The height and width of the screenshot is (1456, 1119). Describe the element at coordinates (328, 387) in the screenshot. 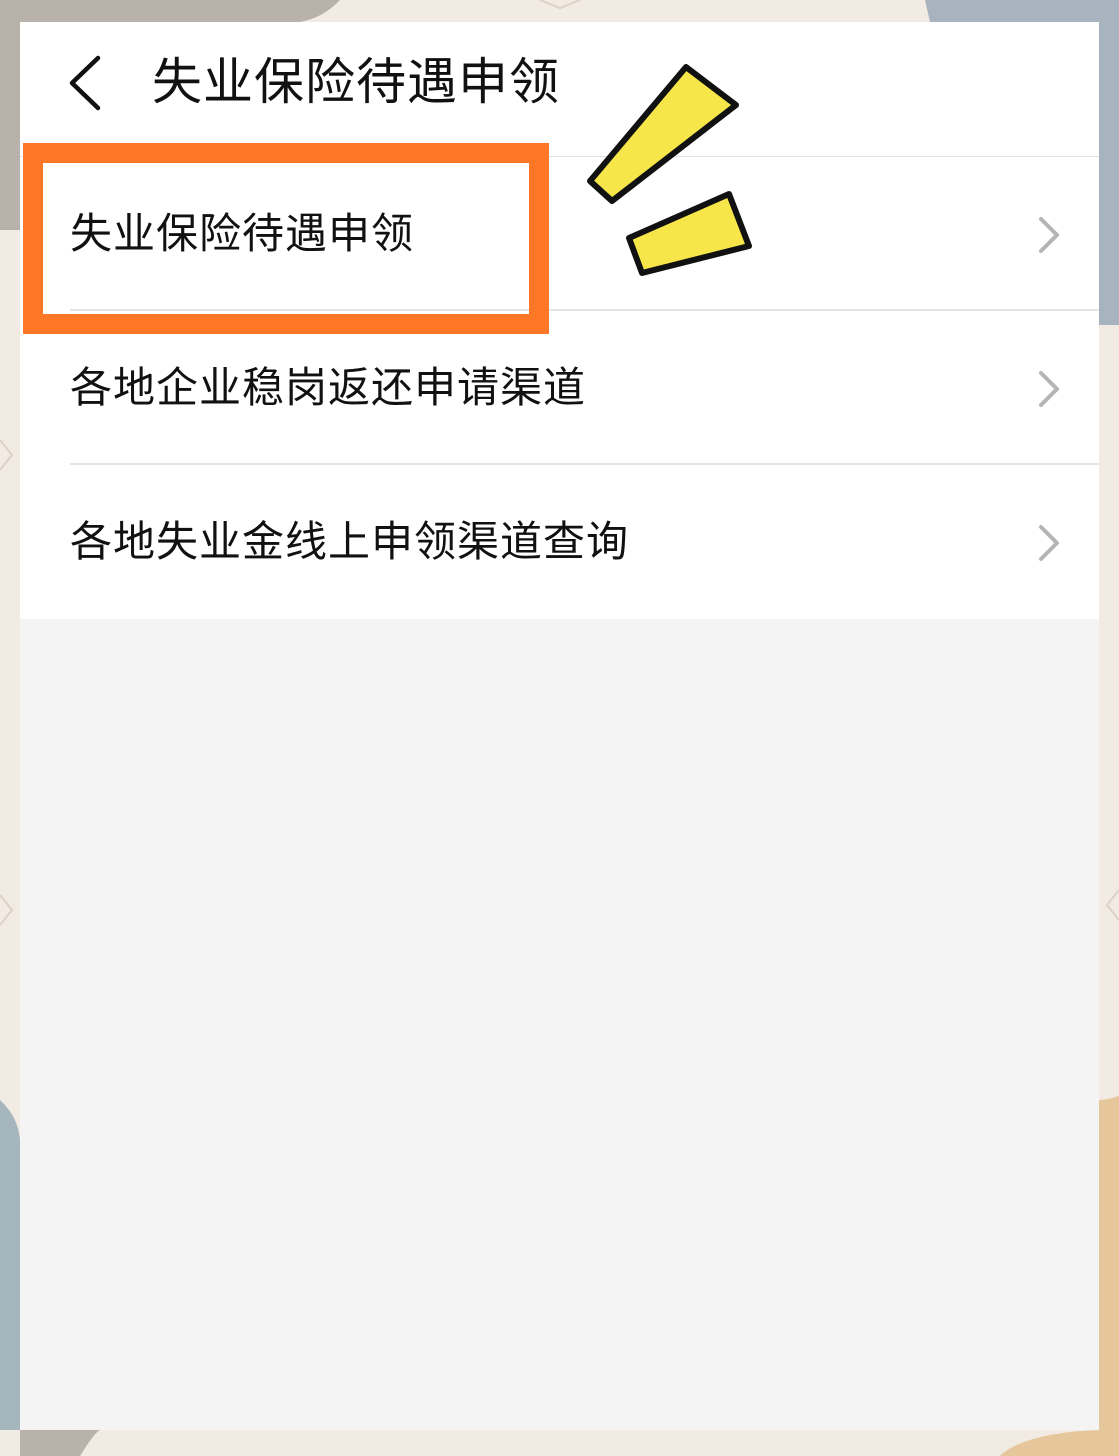

I see `list-item-label: 各地企业稳岗返还申请渠道` at that location.